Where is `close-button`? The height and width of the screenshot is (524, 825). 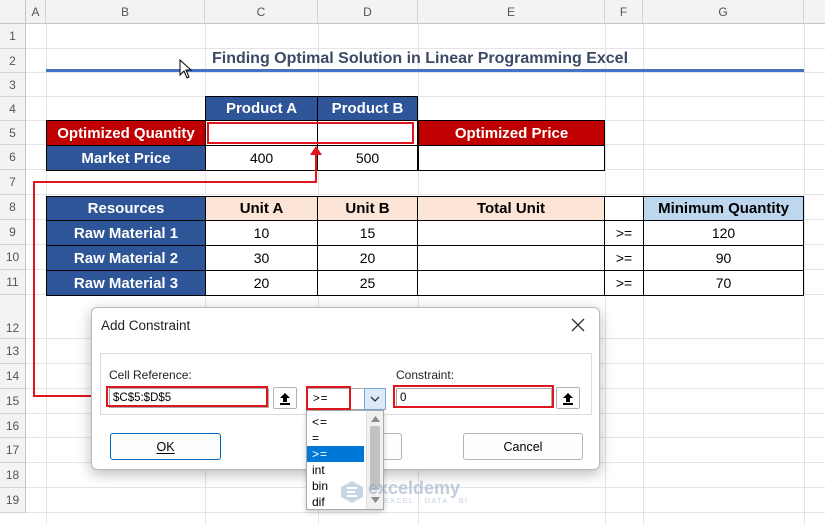
close-button is located at coordinates (578, 325).